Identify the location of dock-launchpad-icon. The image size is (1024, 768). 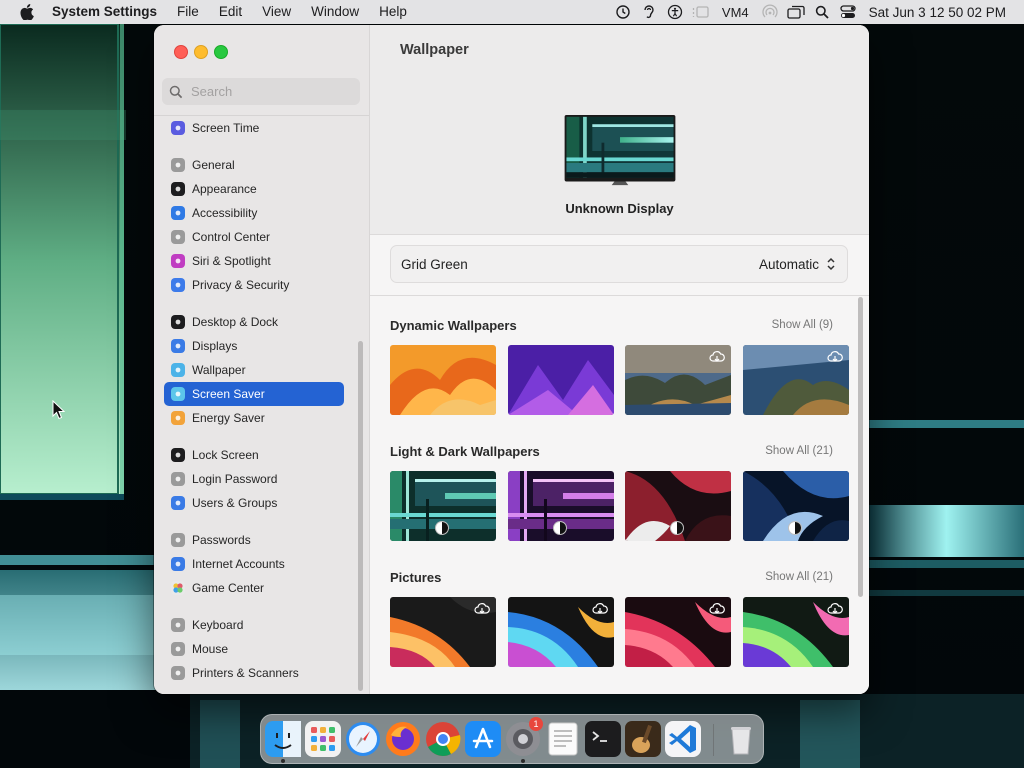
(323, 739).